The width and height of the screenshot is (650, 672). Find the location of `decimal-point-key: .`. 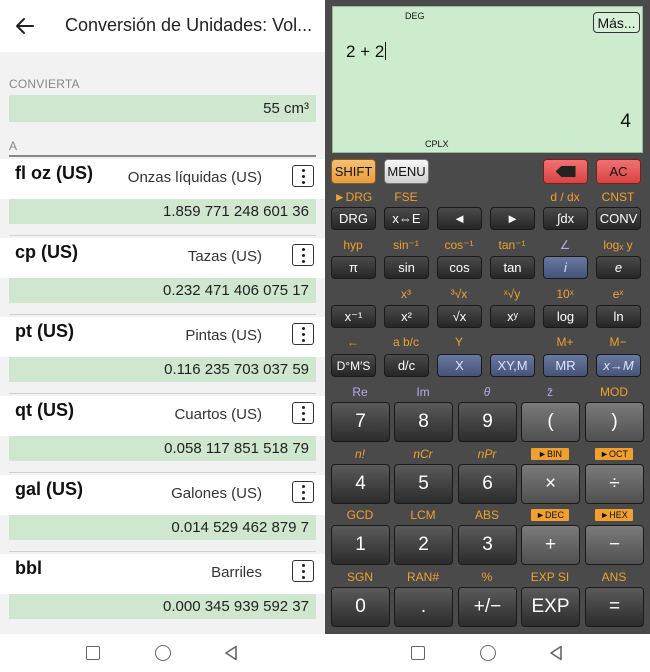

decimal-point-key: . is located at coordinates (423, 607).